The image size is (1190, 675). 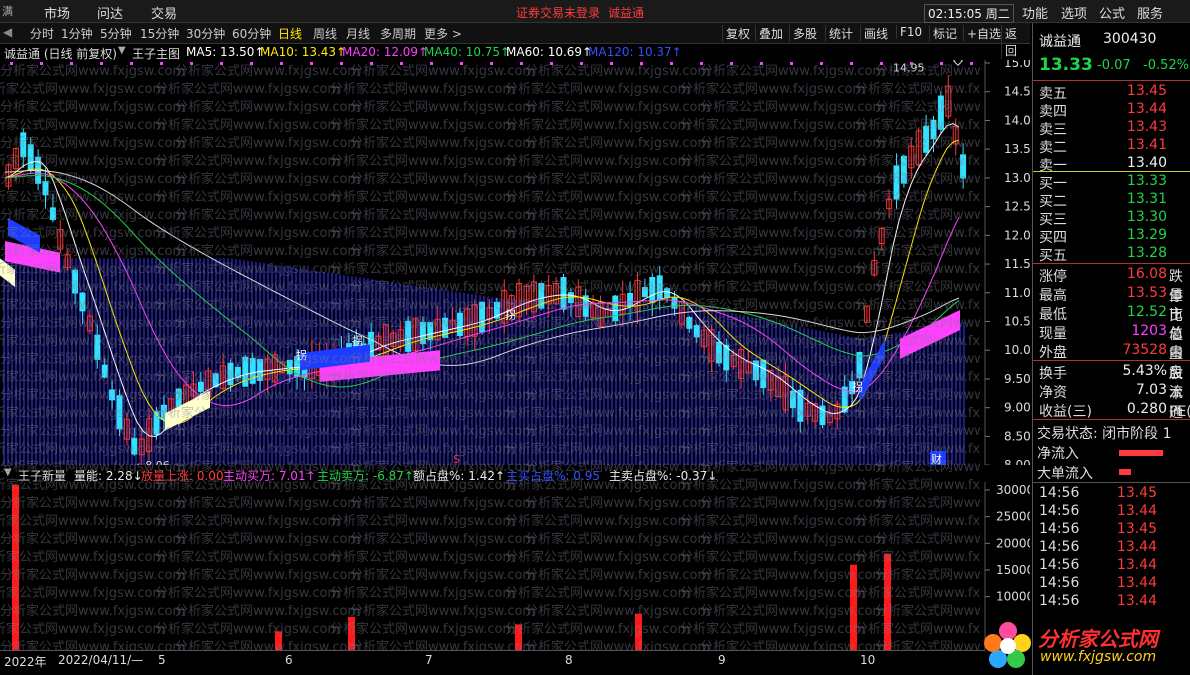 I want to click on bid-row: 买三 13.30, so click(x=1113, y=218).